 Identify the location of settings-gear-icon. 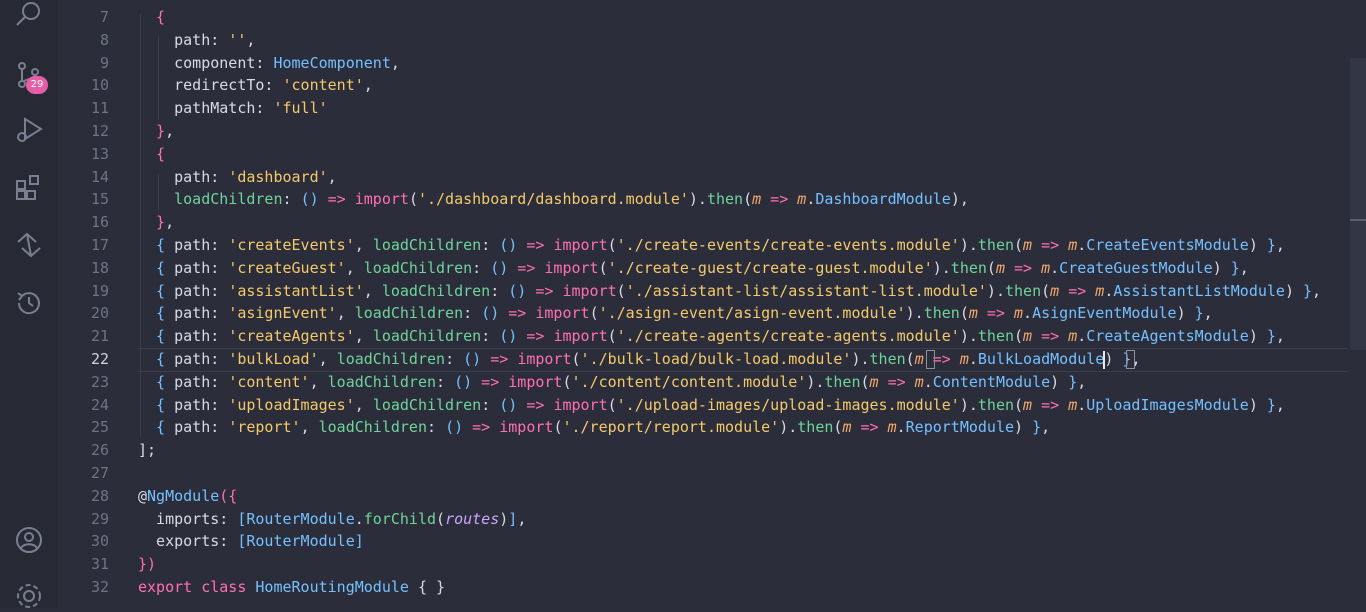
(29, 596).